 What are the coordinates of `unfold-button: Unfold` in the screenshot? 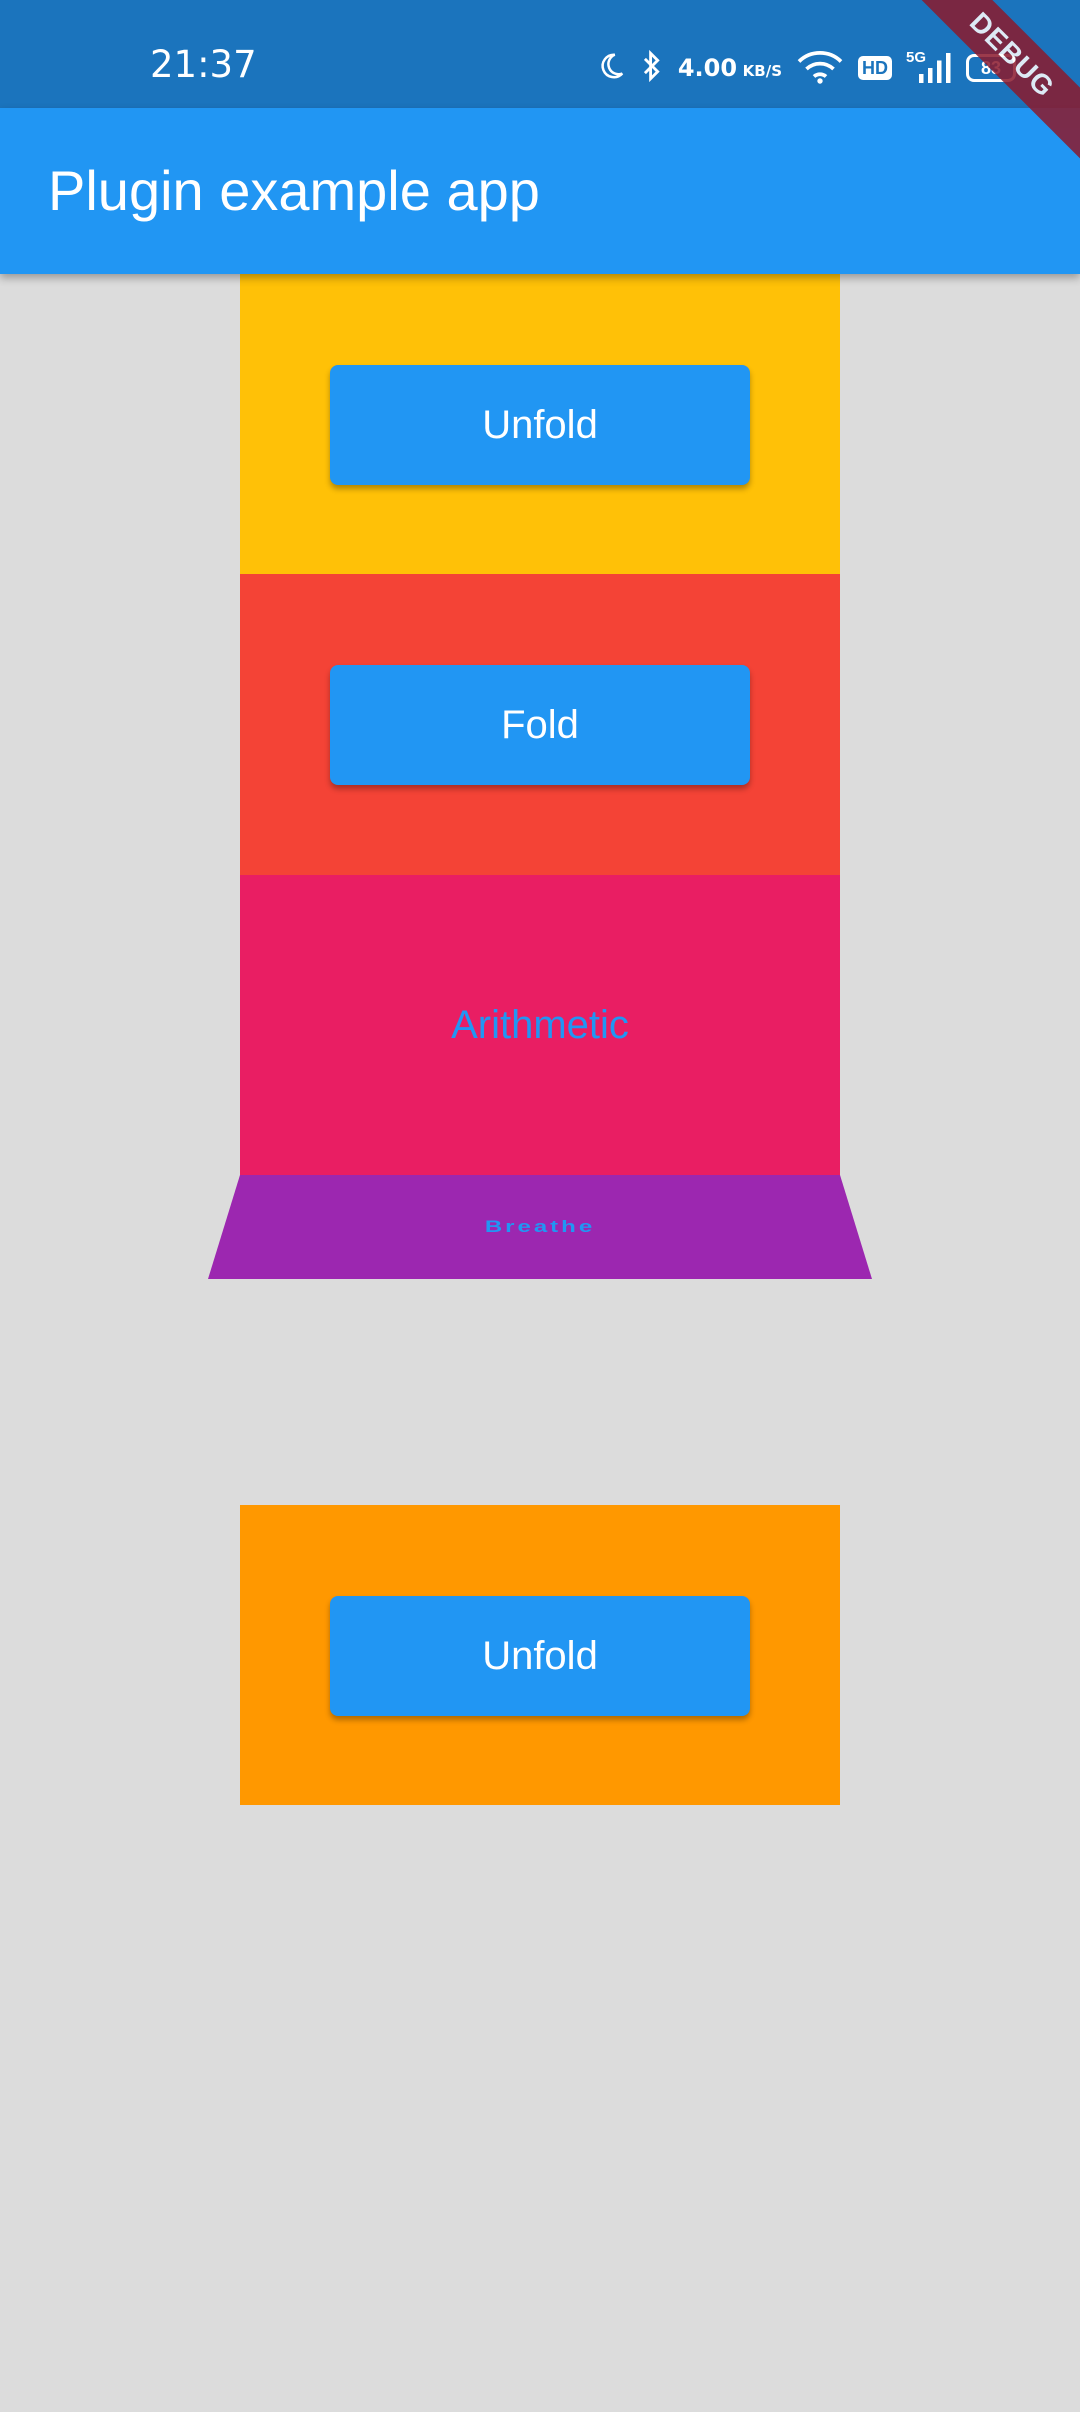 It's located at (540, 425).